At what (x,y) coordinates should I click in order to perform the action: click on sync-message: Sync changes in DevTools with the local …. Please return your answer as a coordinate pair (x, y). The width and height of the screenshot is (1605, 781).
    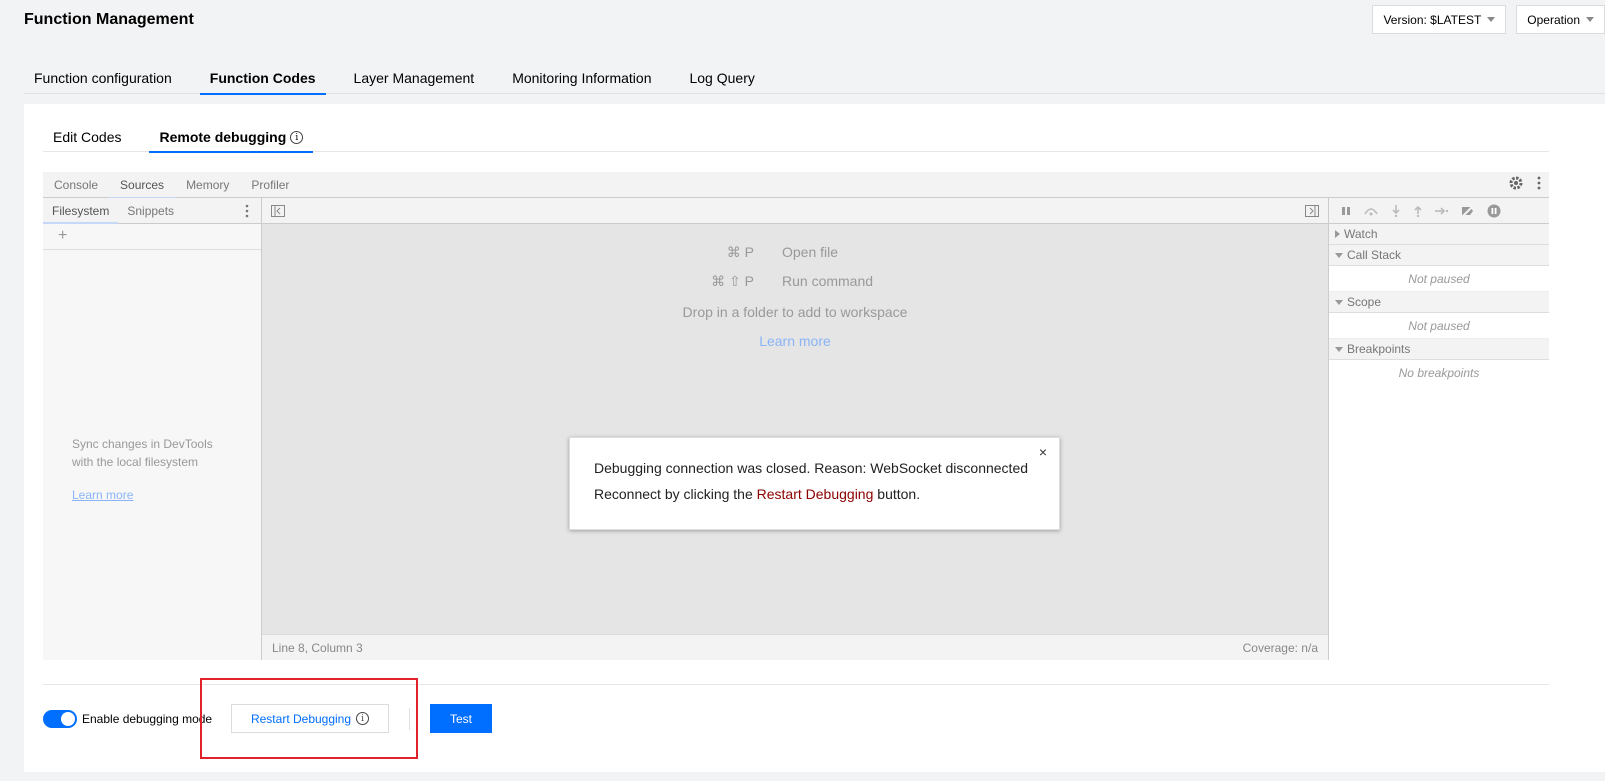
    Looking at the image, I should click on (142, 453).